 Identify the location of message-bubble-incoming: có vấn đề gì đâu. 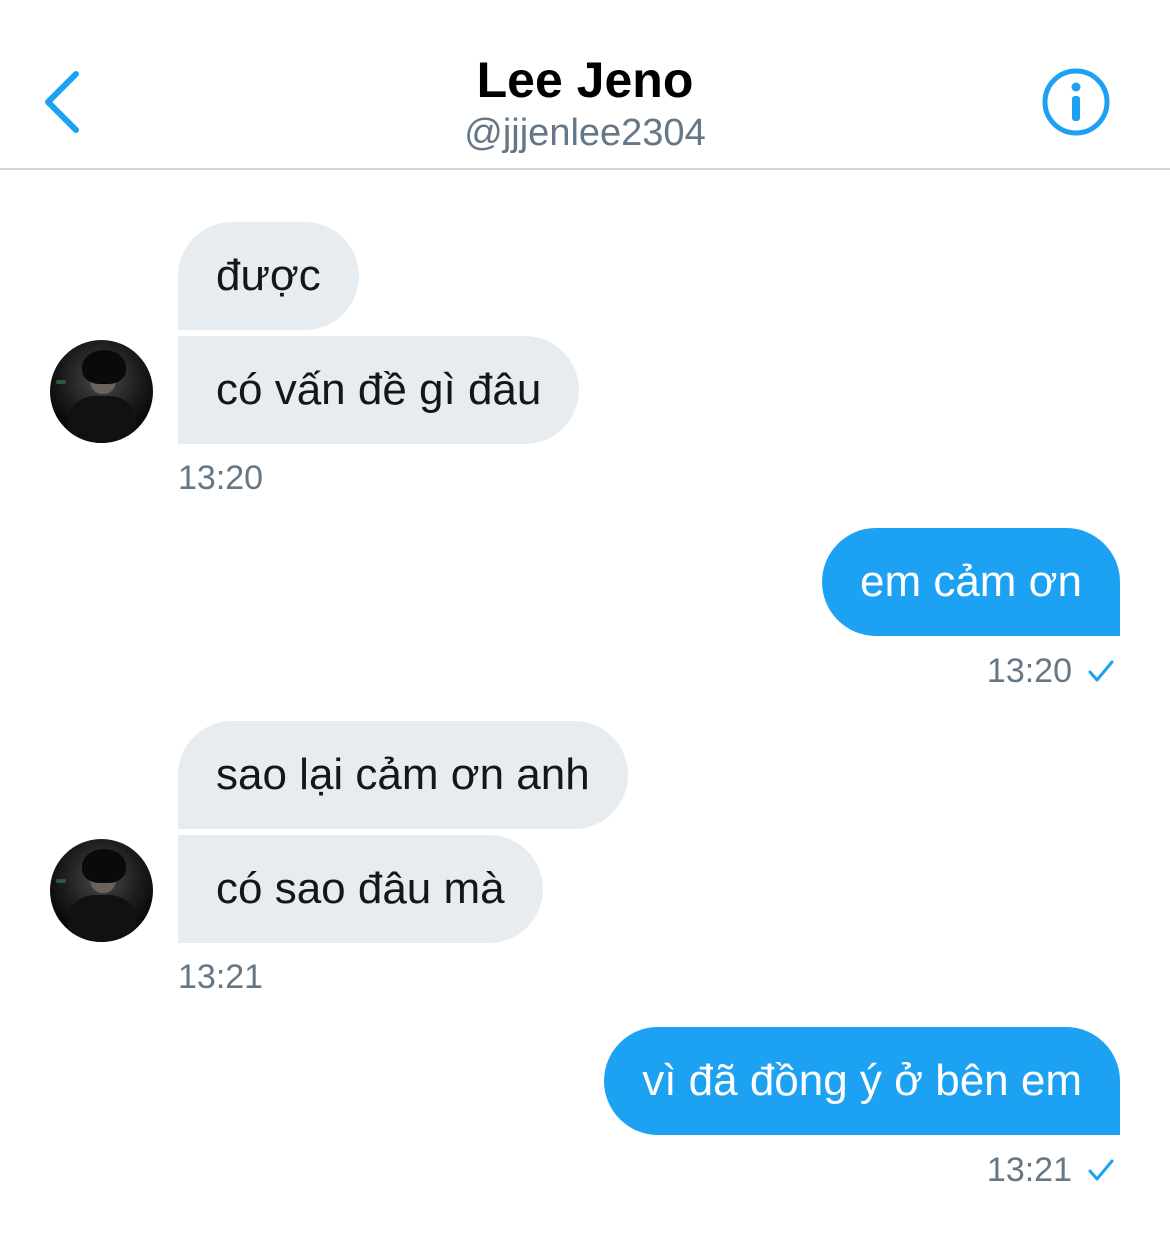
(379, 390).